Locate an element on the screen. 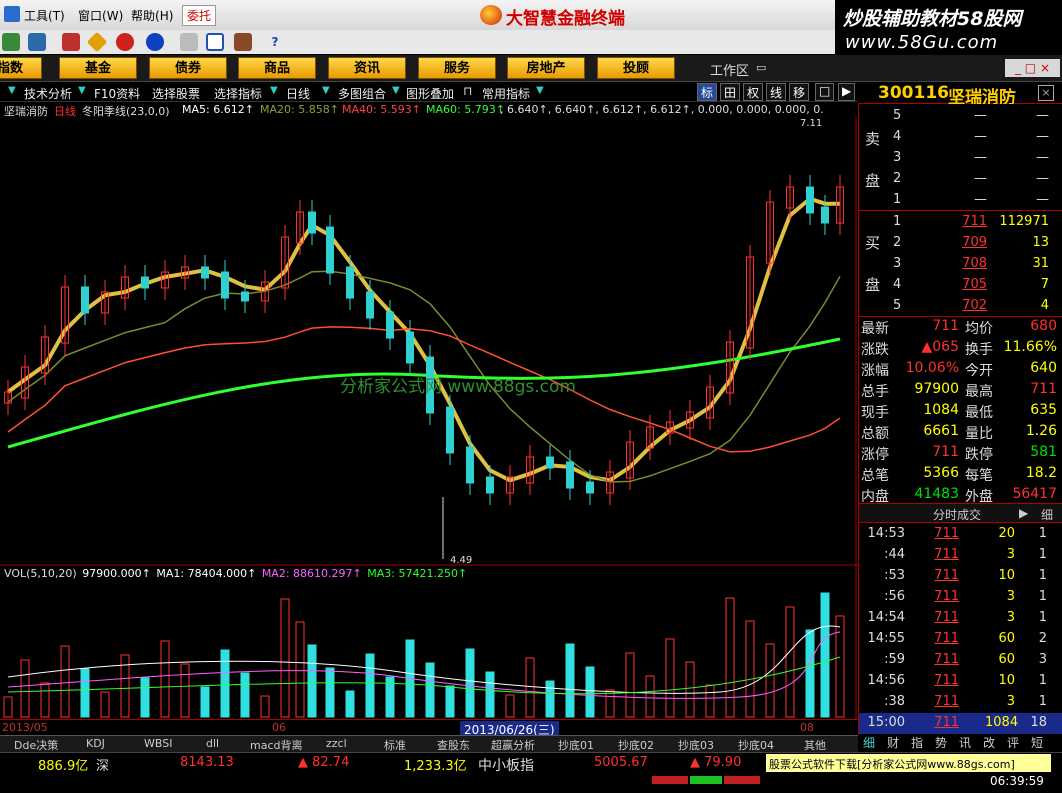 The image size is (1062, 793). buy-row: 3 708 31 is located at coordinates (959, 264).